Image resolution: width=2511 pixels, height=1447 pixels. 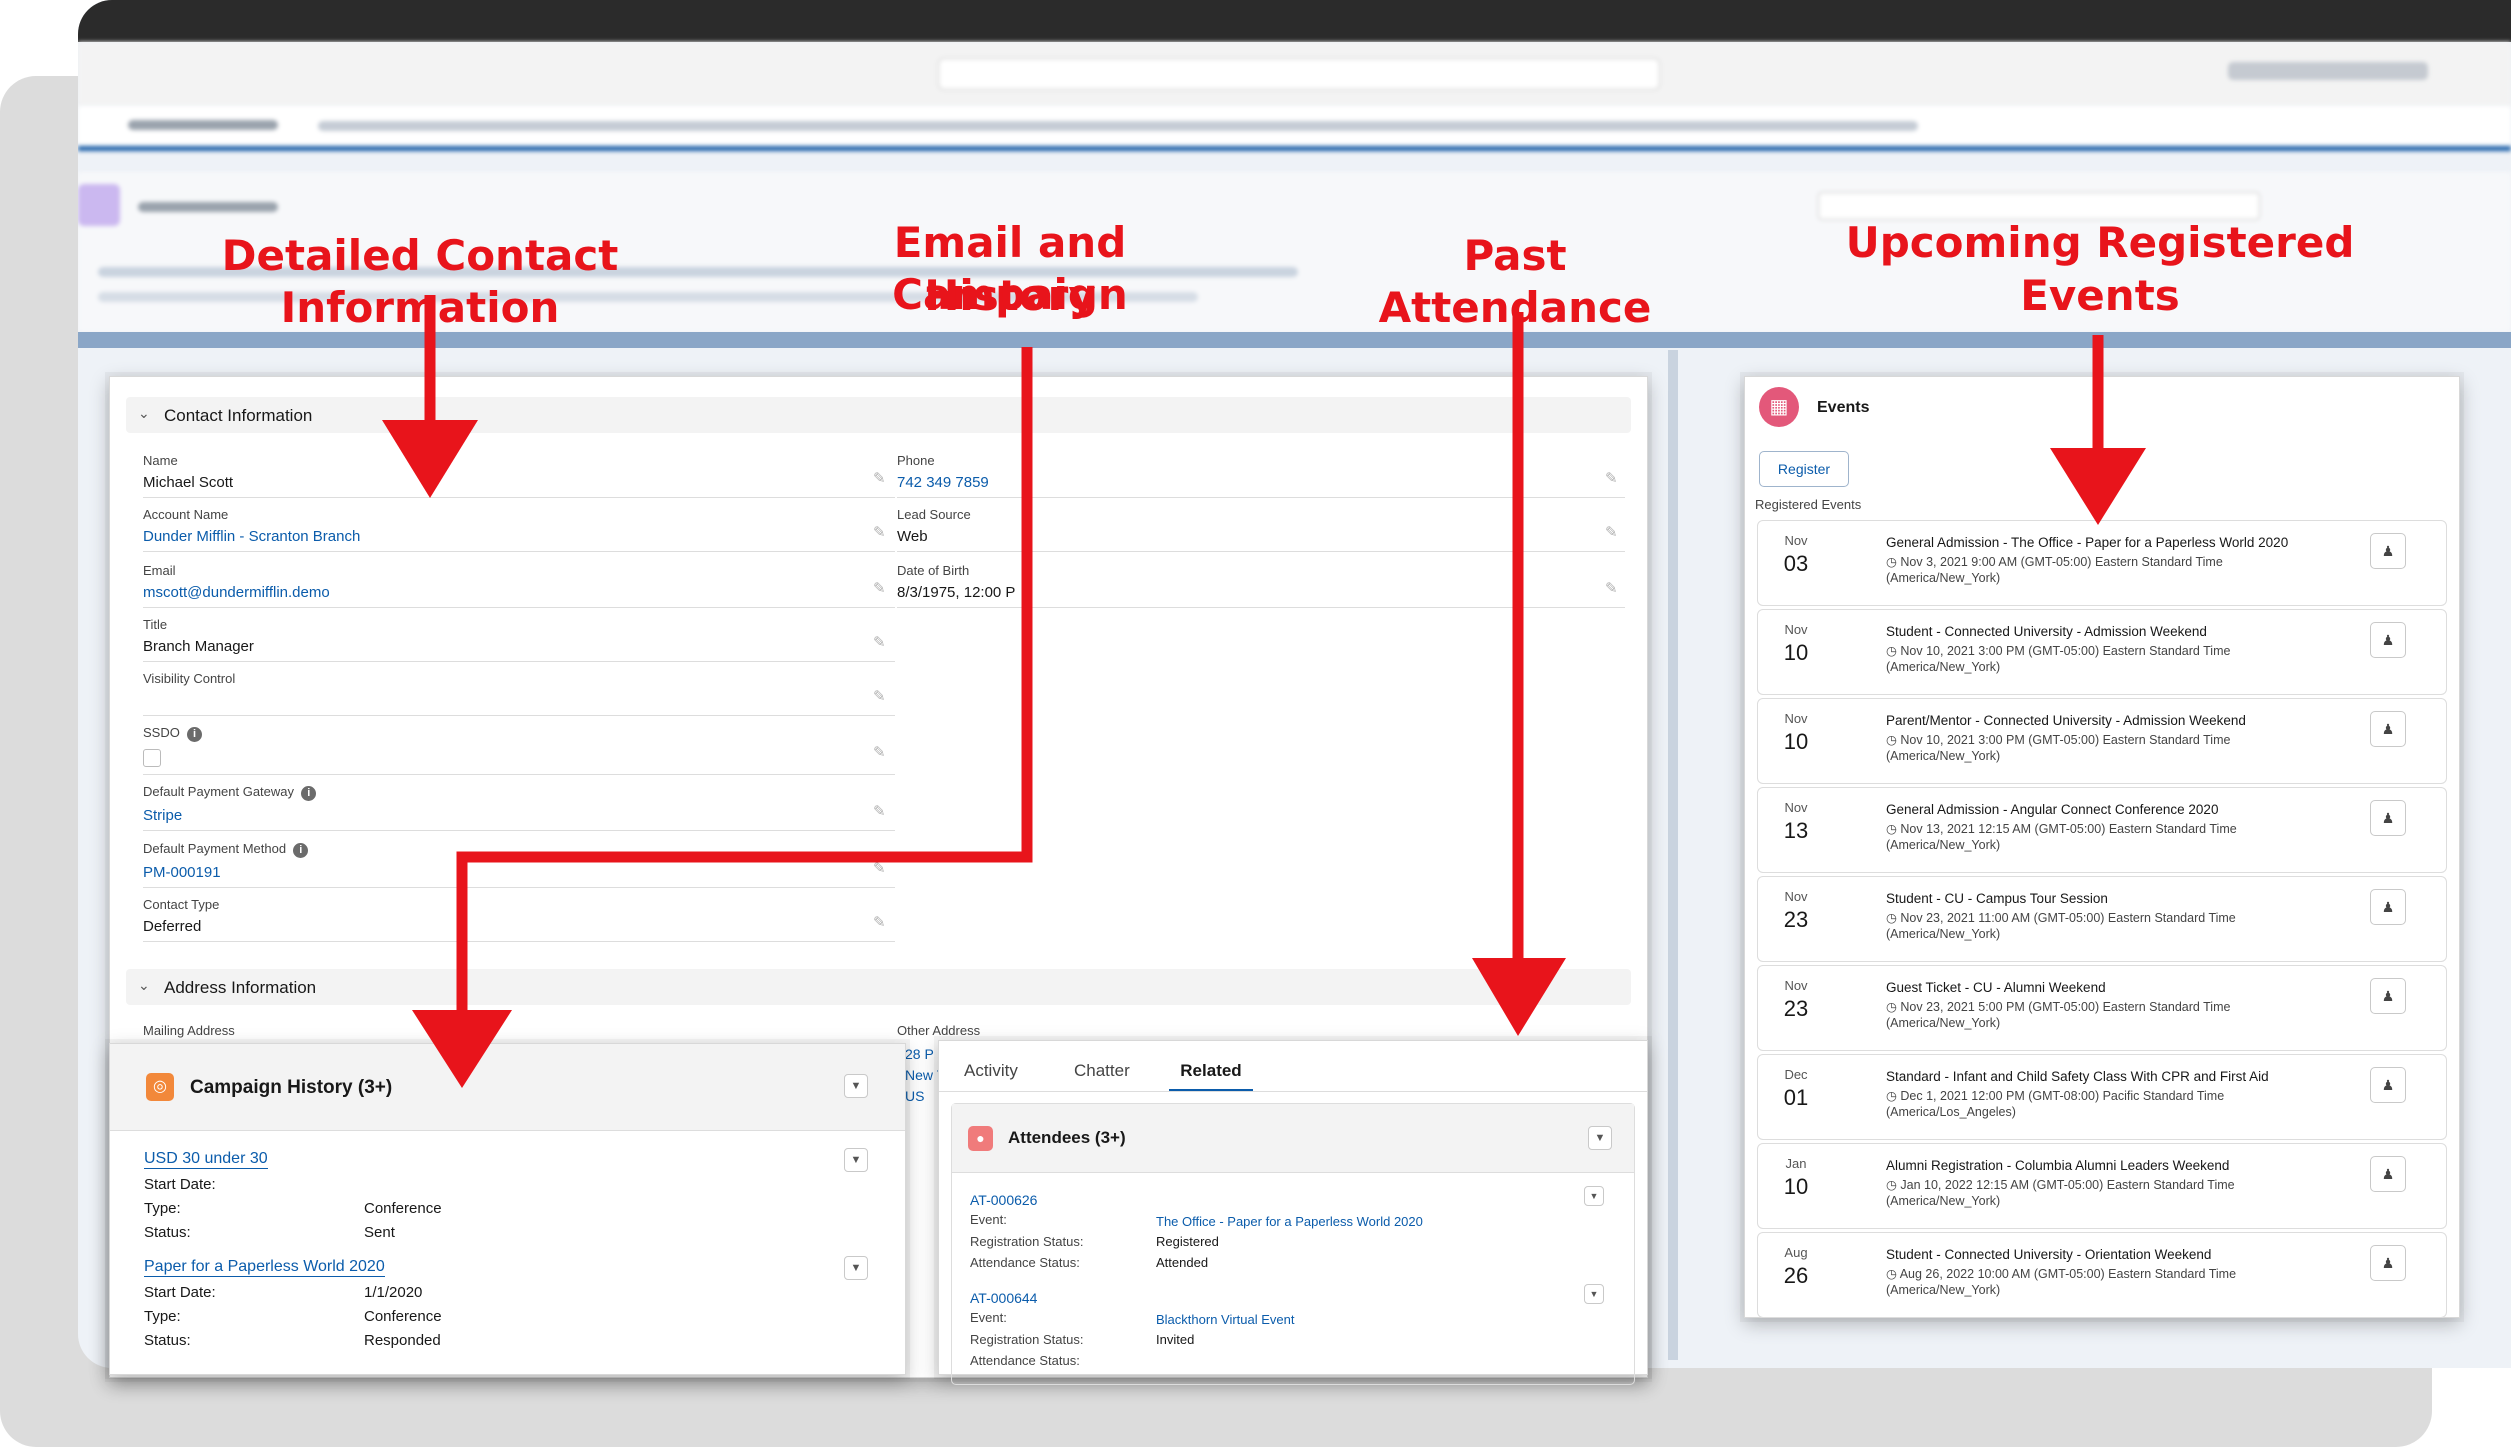 I want to click on arrow-campaign-head, so click(x=462, y=1049).